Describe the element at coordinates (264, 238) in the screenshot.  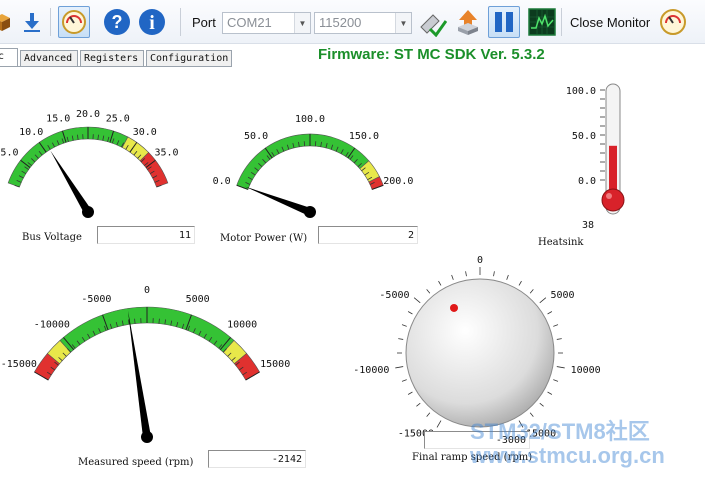
I see `motor-power-label: Motor Power (W)` at that location.